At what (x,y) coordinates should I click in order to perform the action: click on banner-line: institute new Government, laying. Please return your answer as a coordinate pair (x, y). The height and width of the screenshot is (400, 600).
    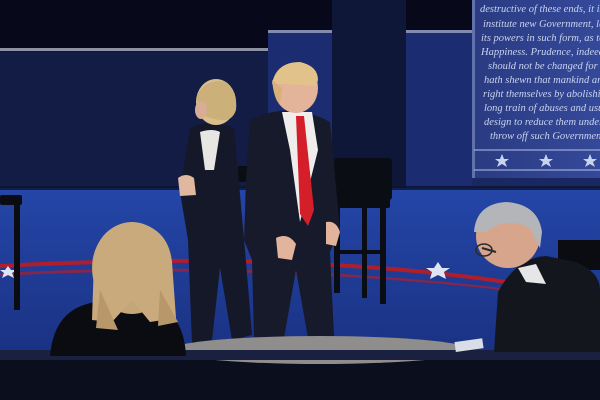
    Looking at the image, I should click on (541, 24).